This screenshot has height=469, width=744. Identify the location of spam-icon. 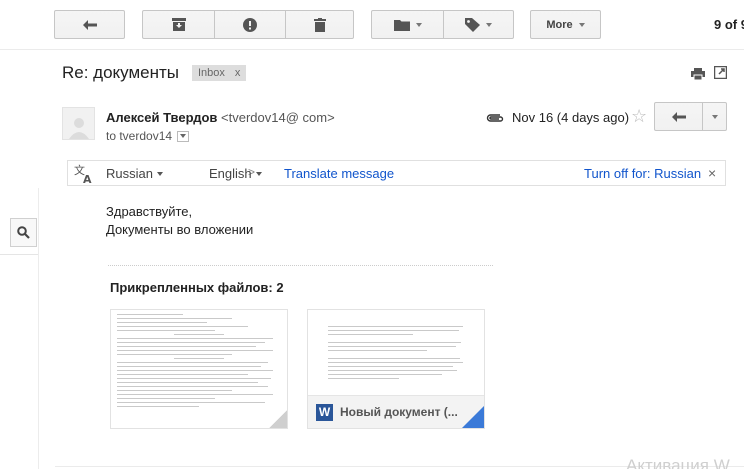
(250, 24).